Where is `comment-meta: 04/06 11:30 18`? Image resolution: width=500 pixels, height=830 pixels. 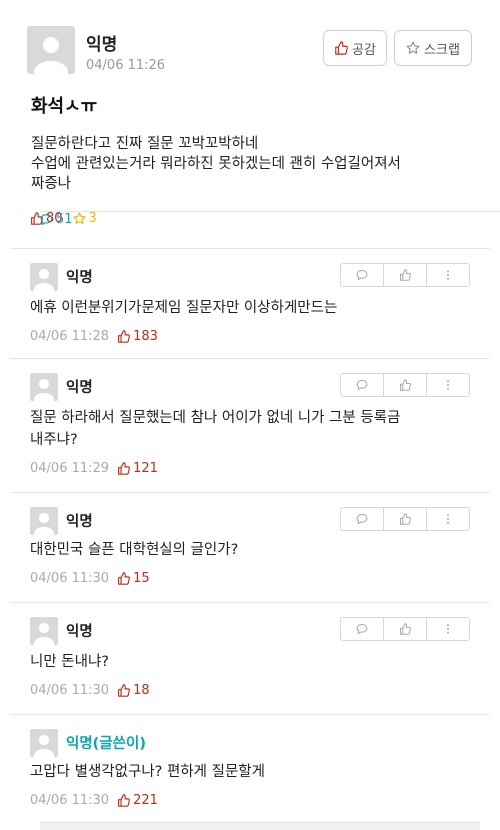
comment-meta: 04/06 11:30 18 is located at coordinates (90, 690).